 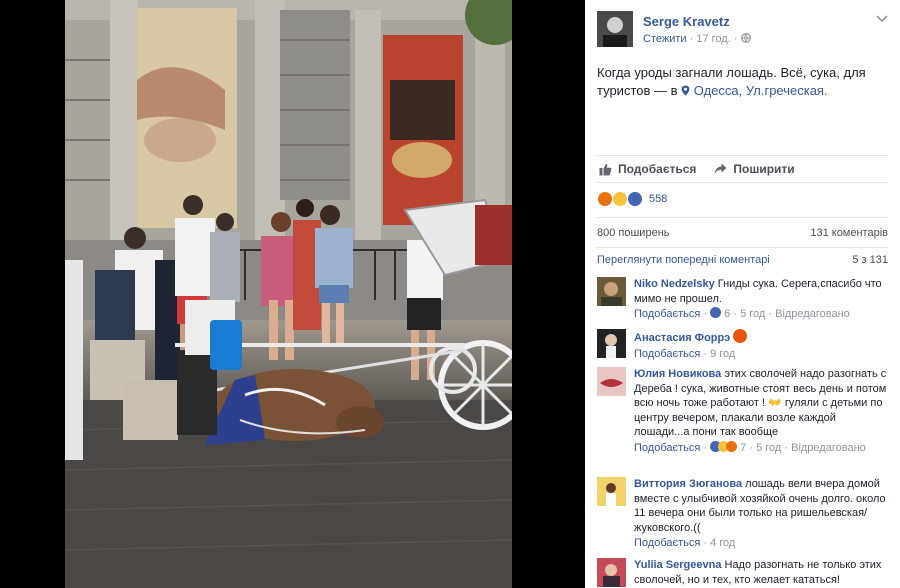 I want to click on sad-reaction-icon, so click(x=620, y=199).